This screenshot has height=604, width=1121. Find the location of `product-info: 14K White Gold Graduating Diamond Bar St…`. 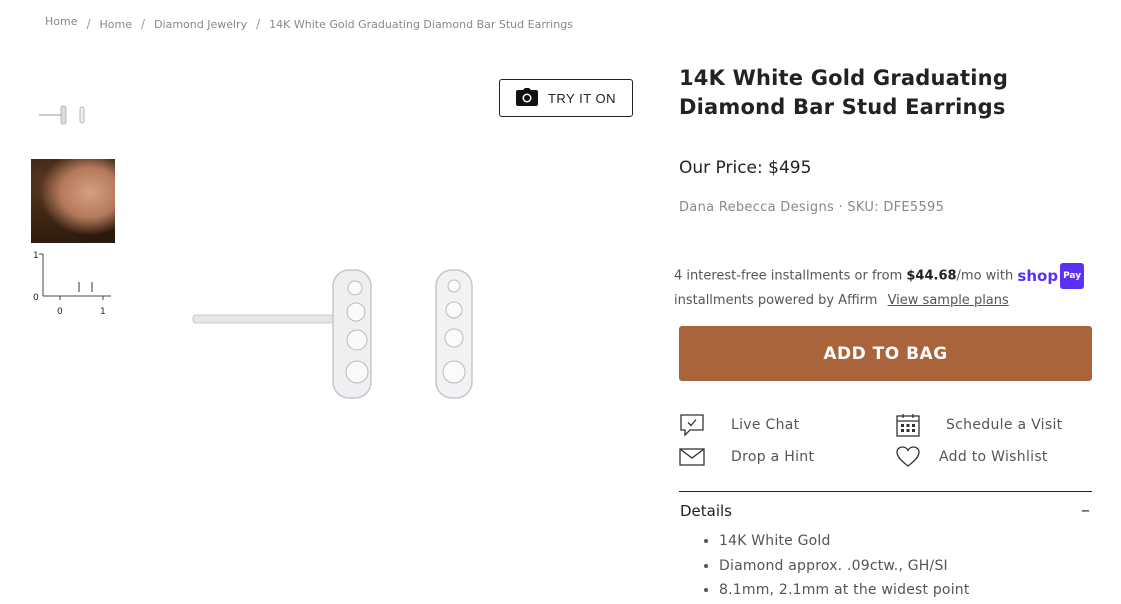

product-info: 14K White Gold Graduating Diamond Bar St… is located at coordinates (885, 139).